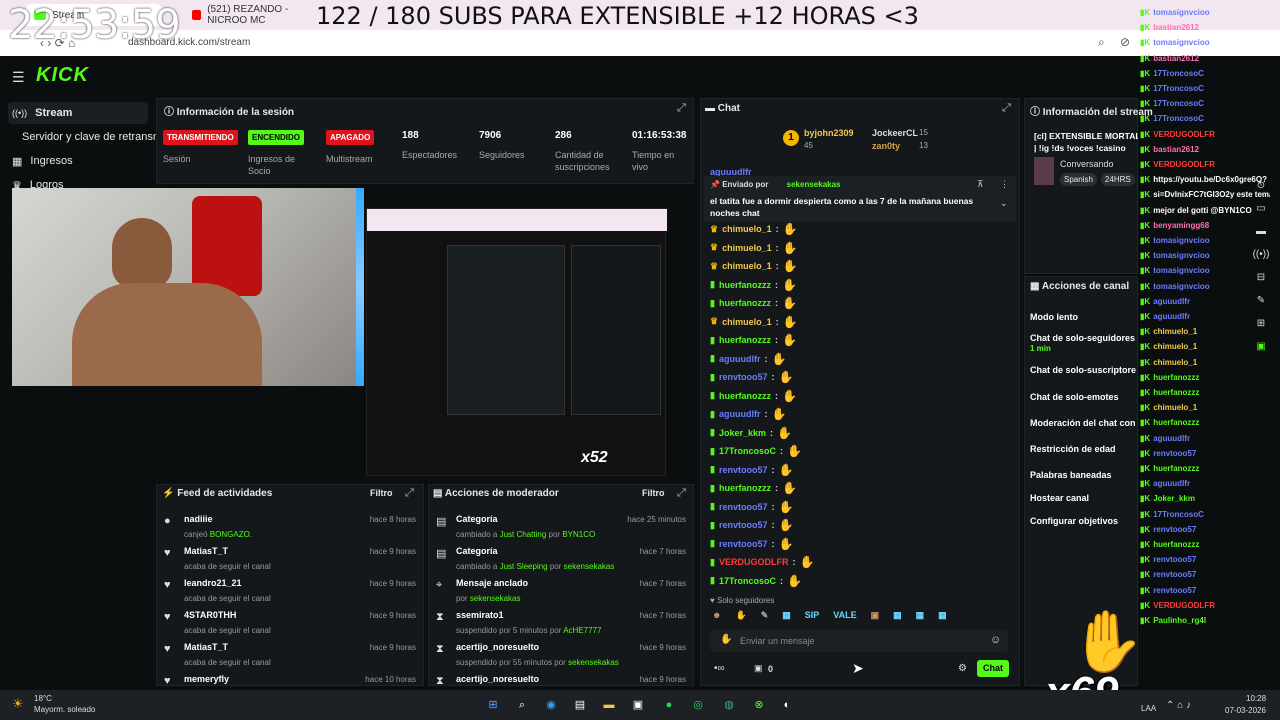 This screenshot has height=720, width=1280. I want to click on language-indicator: LAA, so click(1148, 708).